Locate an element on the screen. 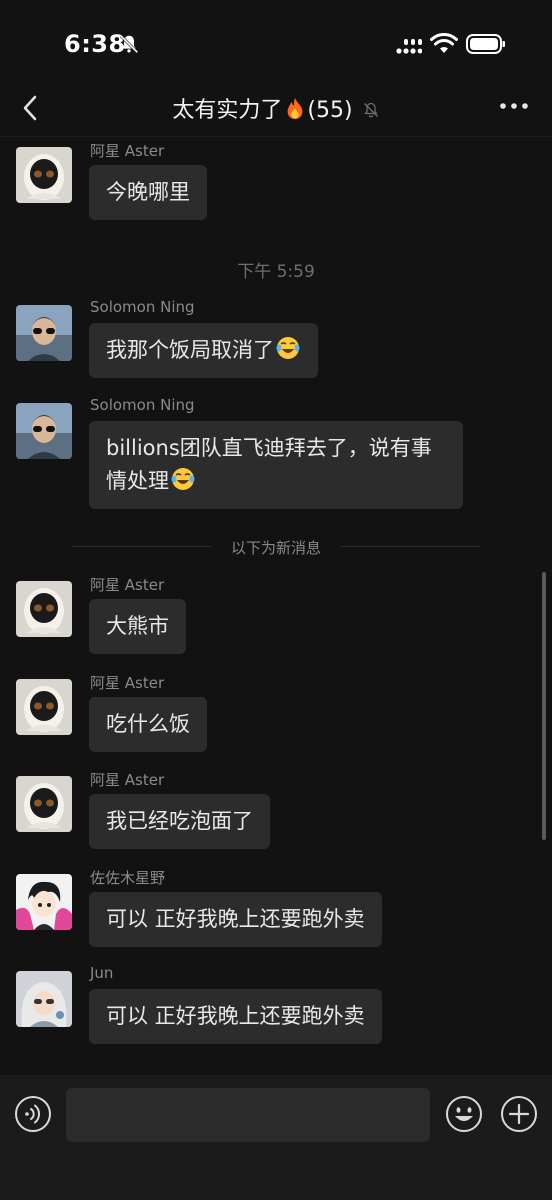 Image resolution: width=552 pixels, height=1200 pixels. ellipsis-icon is located at coordinates (514, 106).